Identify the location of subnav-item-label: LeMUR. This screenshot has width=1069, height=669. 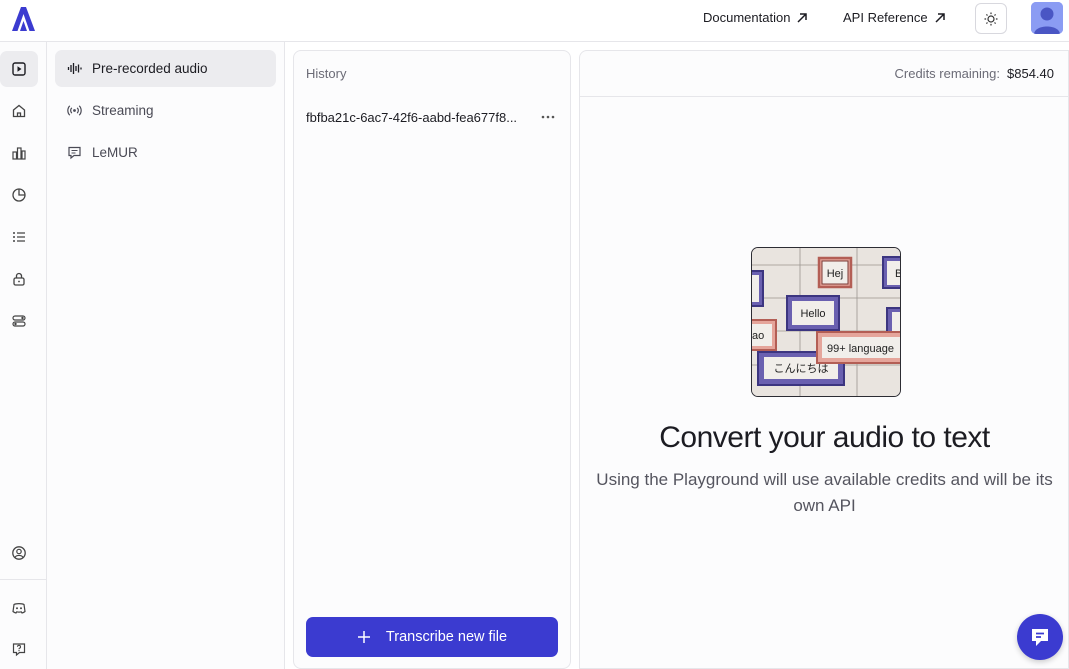
(115, 152).